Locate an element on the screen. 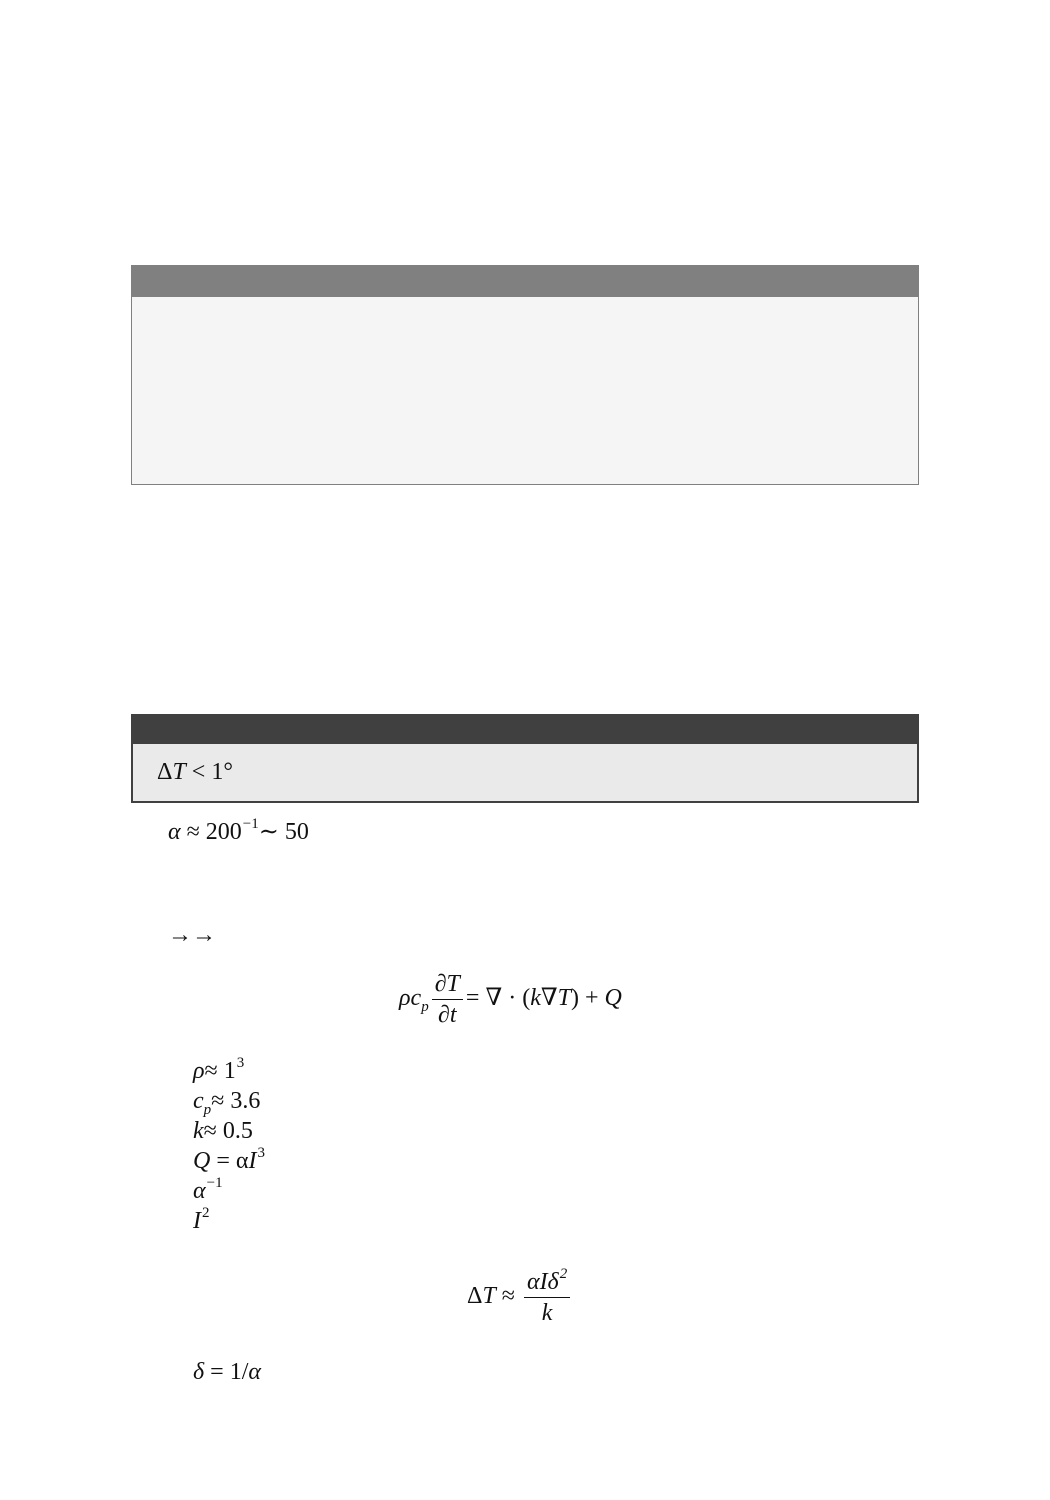 This screenshot has height=1500, width=1050. info-box-grey is located at coordinates (525, 375).